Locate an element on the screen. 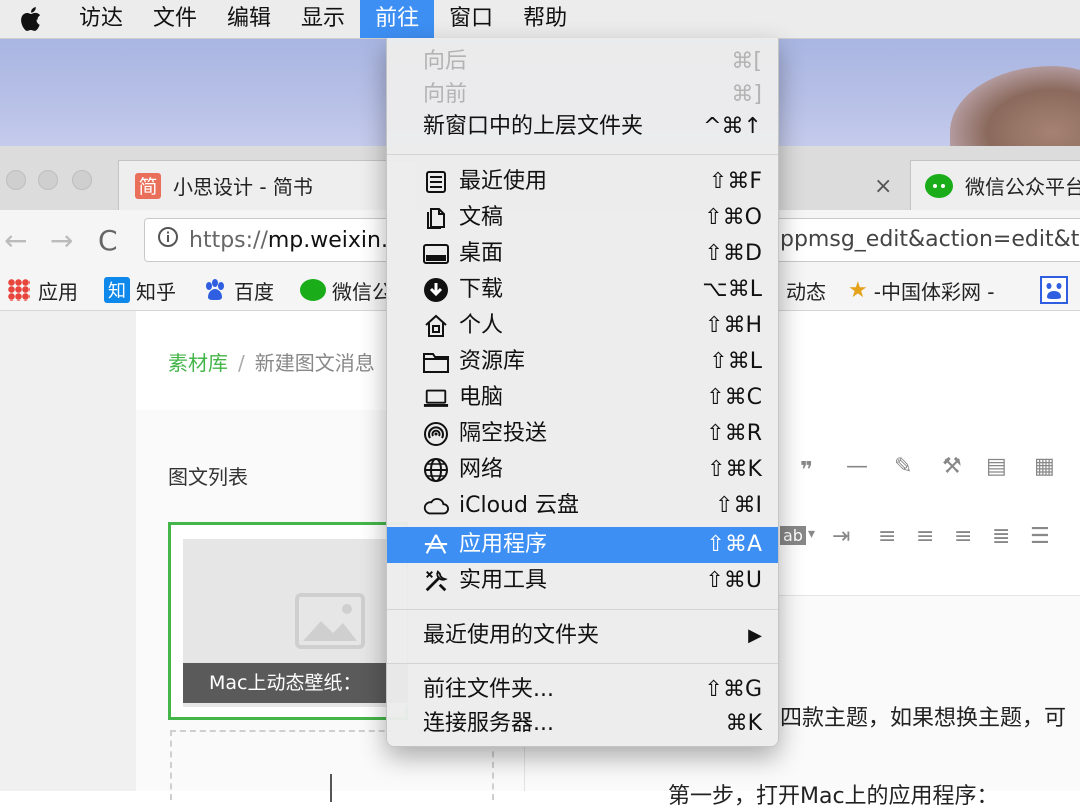 The height and width of the screenshot is (810, 1080). jianshu-favicon-icon: 简 is located at coordinates (148, 185).